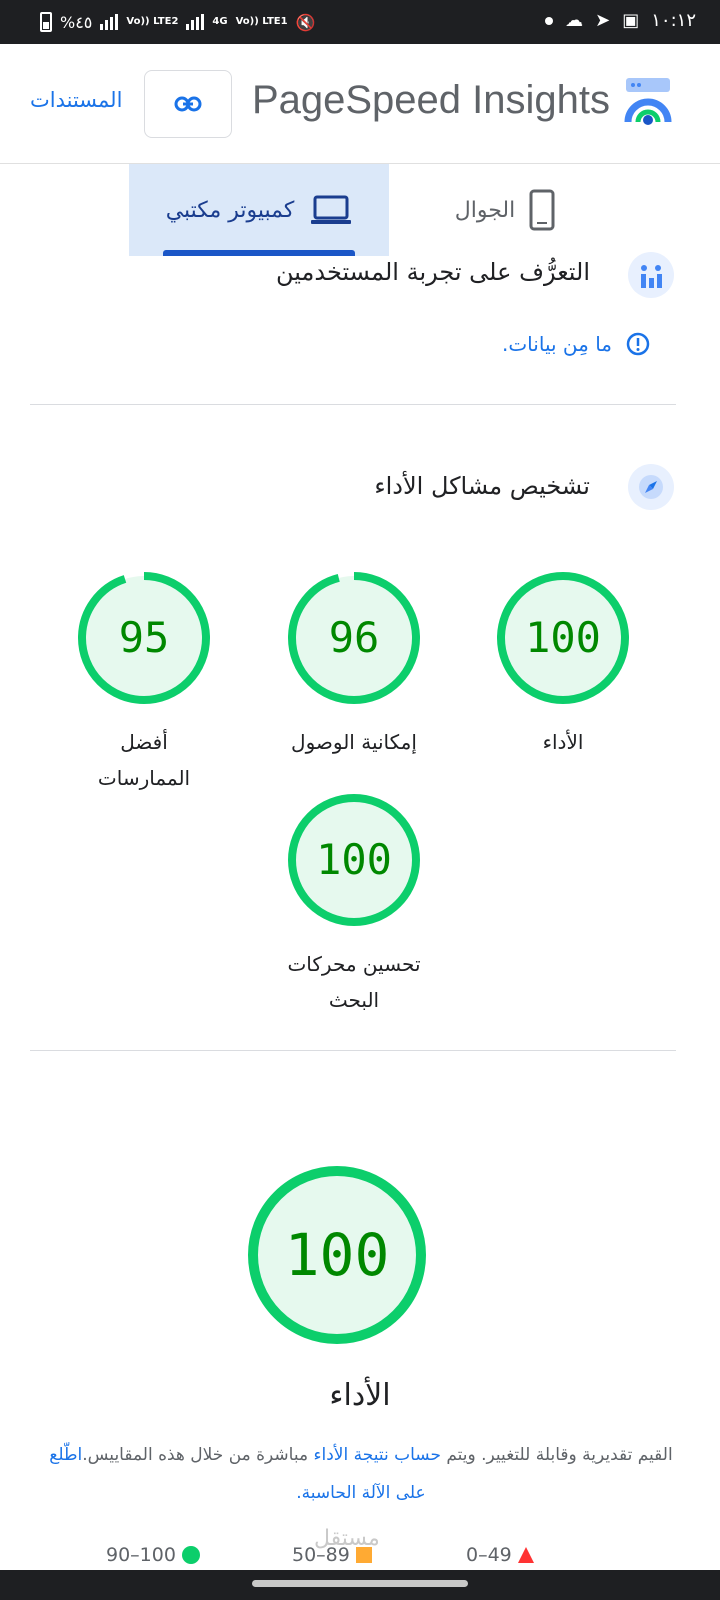 The image size is (720, 1600). I want to click on device-tabs: كمبيوتر مكتبي الجوال, so click(360, 210).